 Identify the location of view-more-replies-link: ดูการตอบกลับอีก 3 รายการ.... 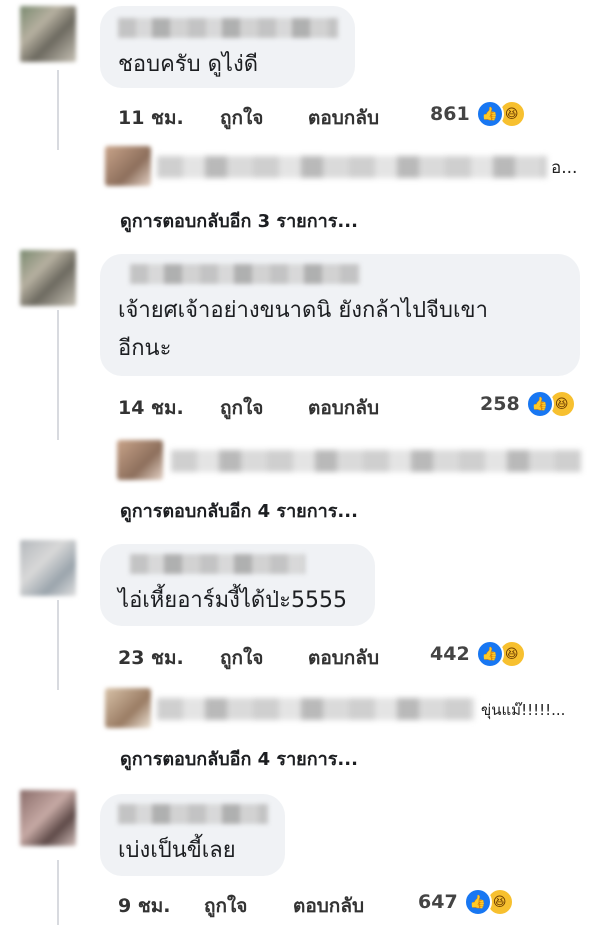
(239, 220).